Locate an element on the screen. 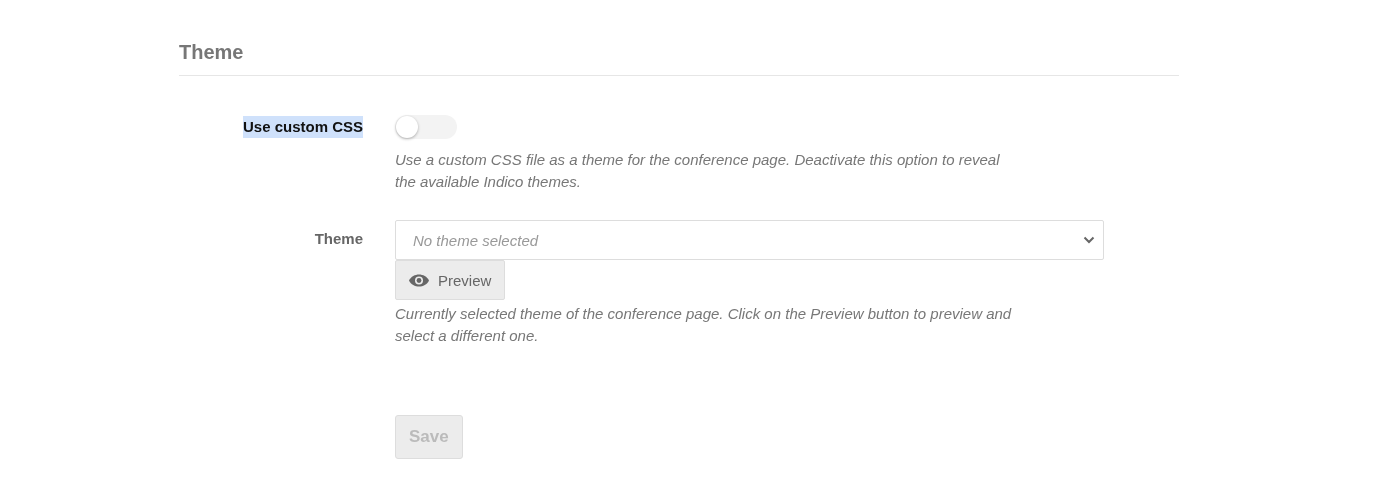 The height and width of the screenshot is (481, 1392). toggle-switch is located at coordinates (426, 127).